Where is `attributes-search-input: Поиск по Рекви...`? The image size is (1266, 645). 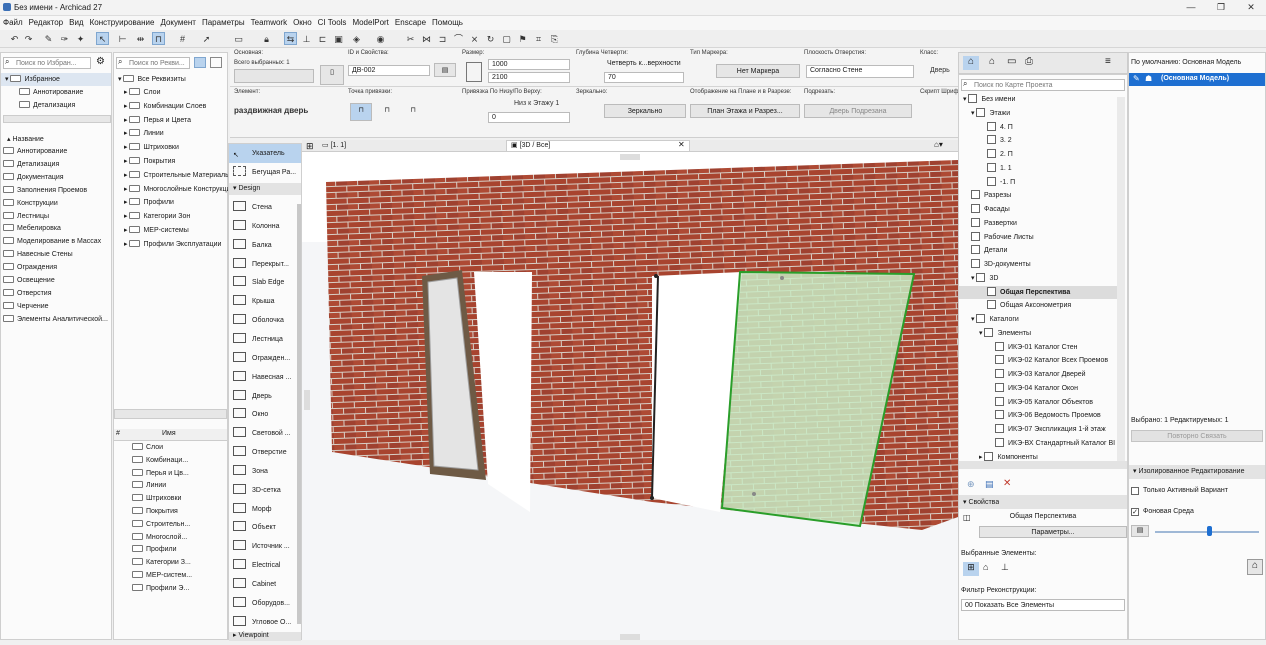
attributes-search-input: Поиск по Рекви... is located at coordinates (153, 63).